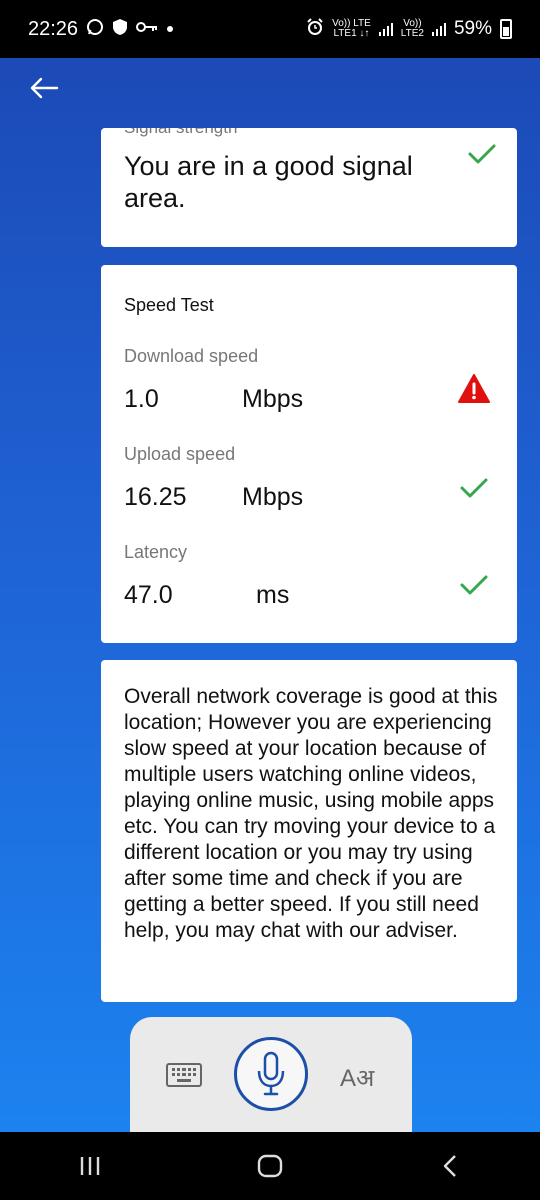  I want to click on recents-button, so click(90, 1166).